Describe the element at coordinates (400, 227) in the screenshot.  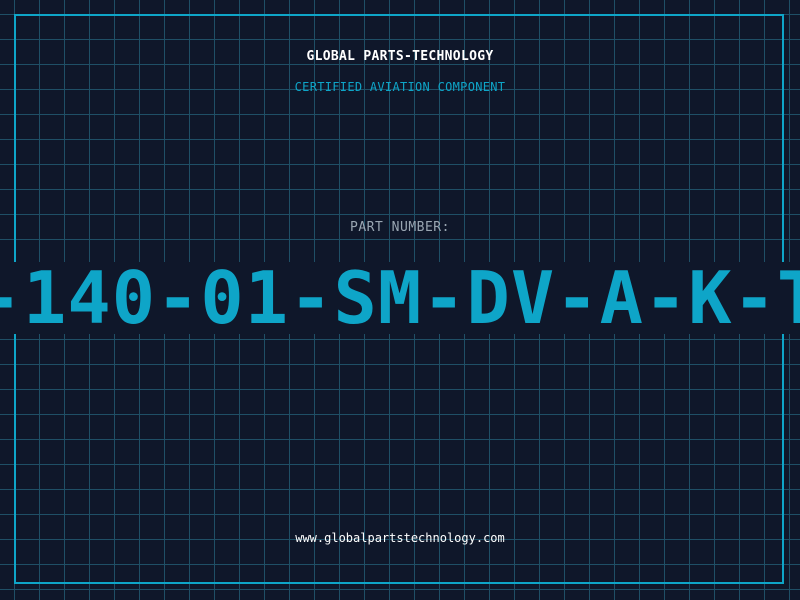
I see `part-number-label: PART NUMBER:` at that location.